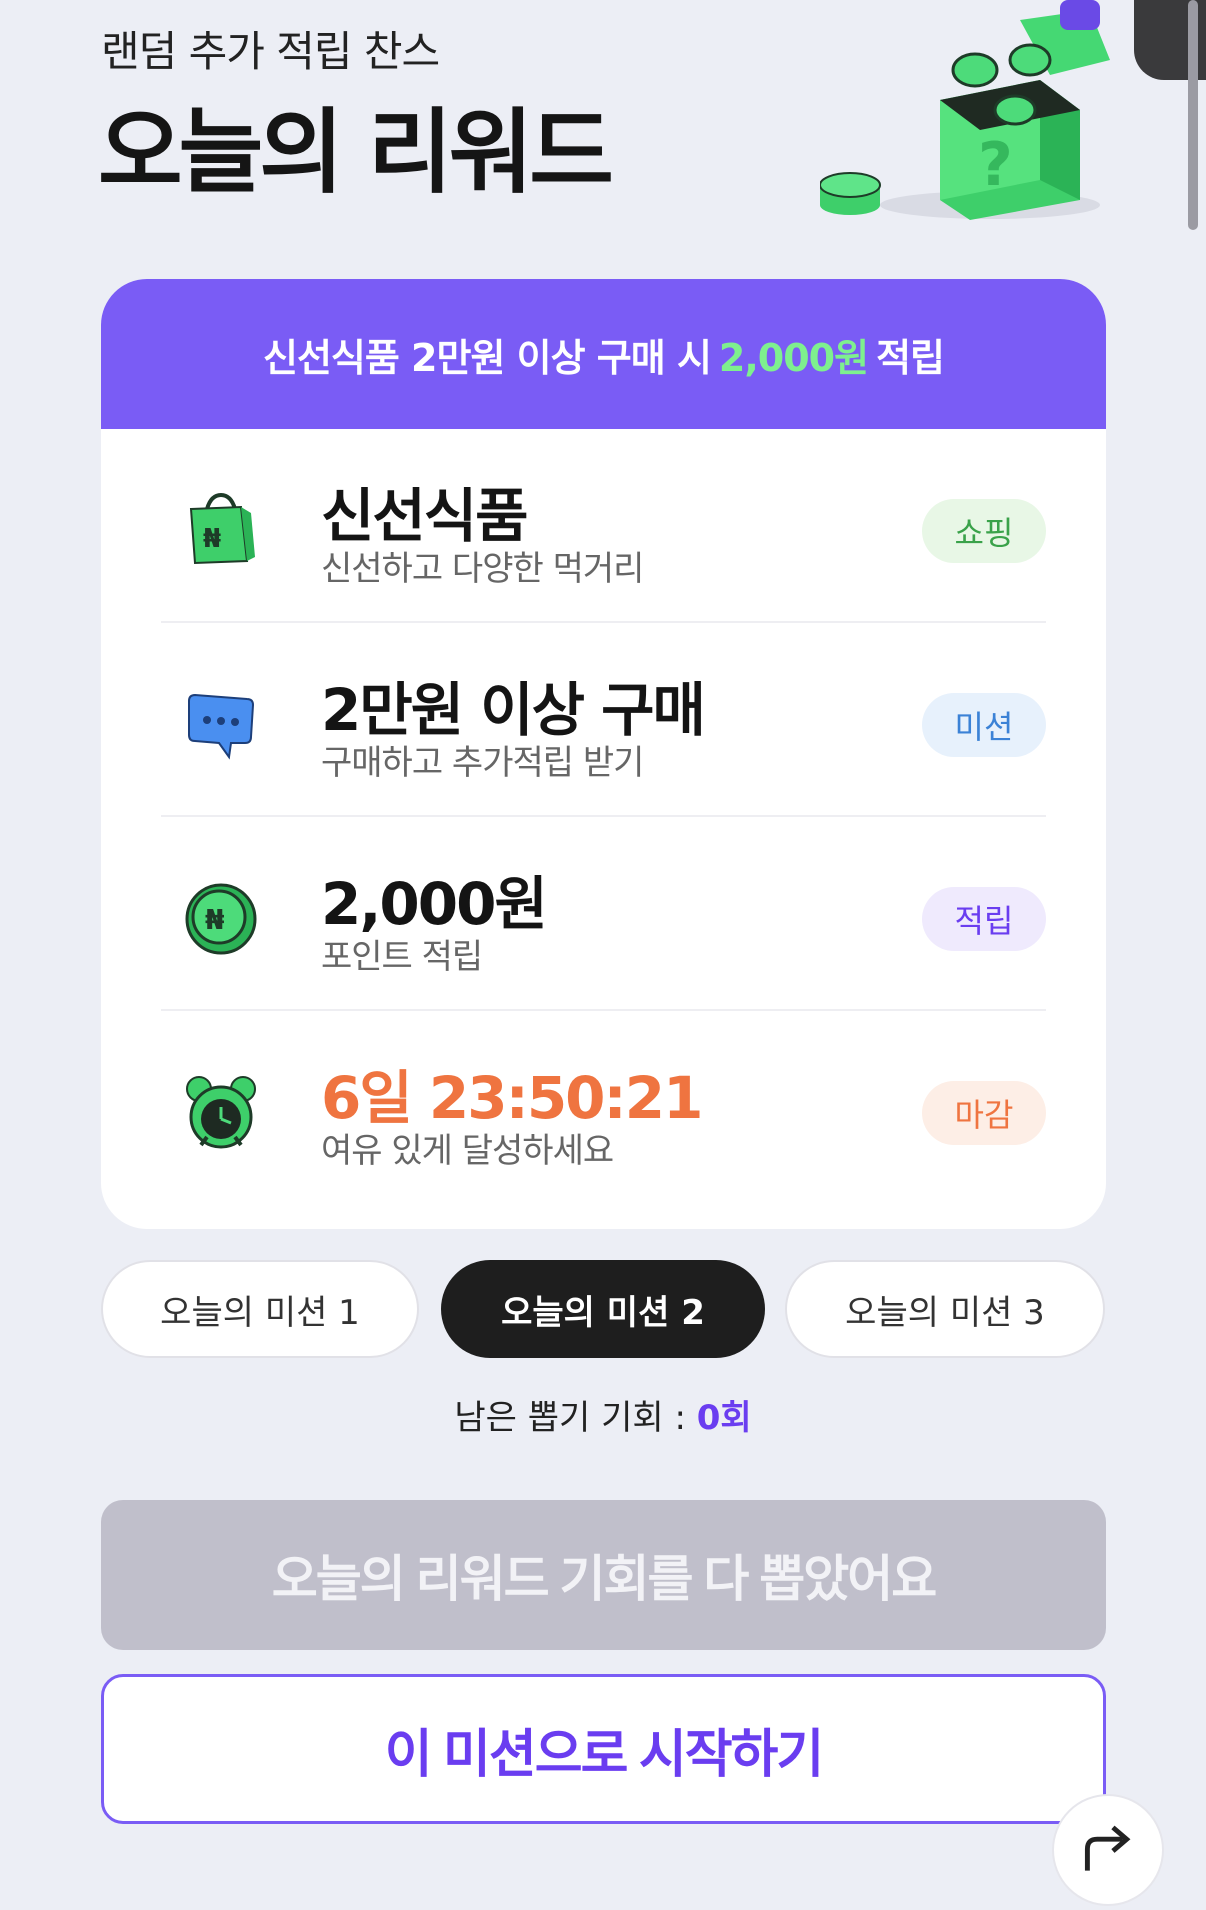  I want to click on banner-prefix: 신선식품 2만원 이상 구매 시, so click(487, 357).